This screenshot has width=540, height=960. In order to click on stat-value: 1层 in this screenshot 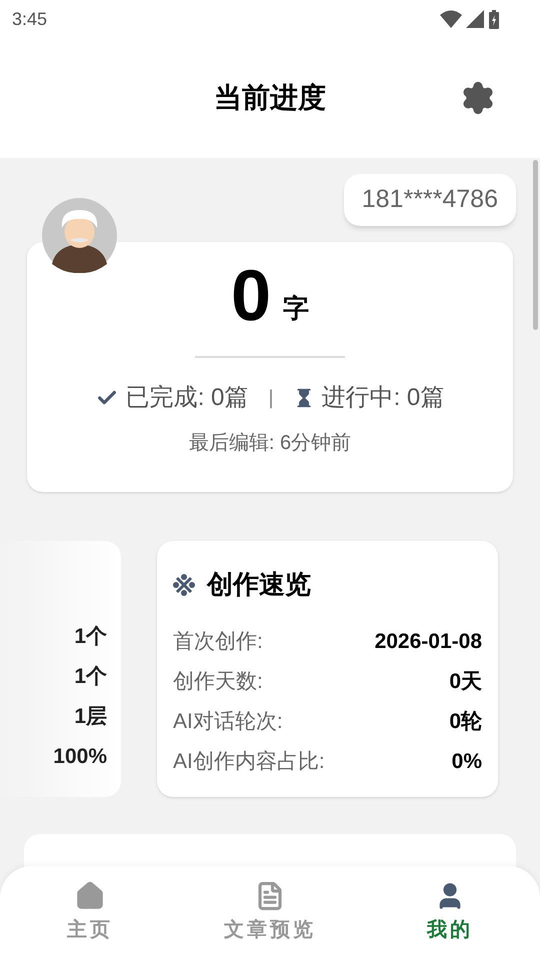, I will do `click(90, 717)`.